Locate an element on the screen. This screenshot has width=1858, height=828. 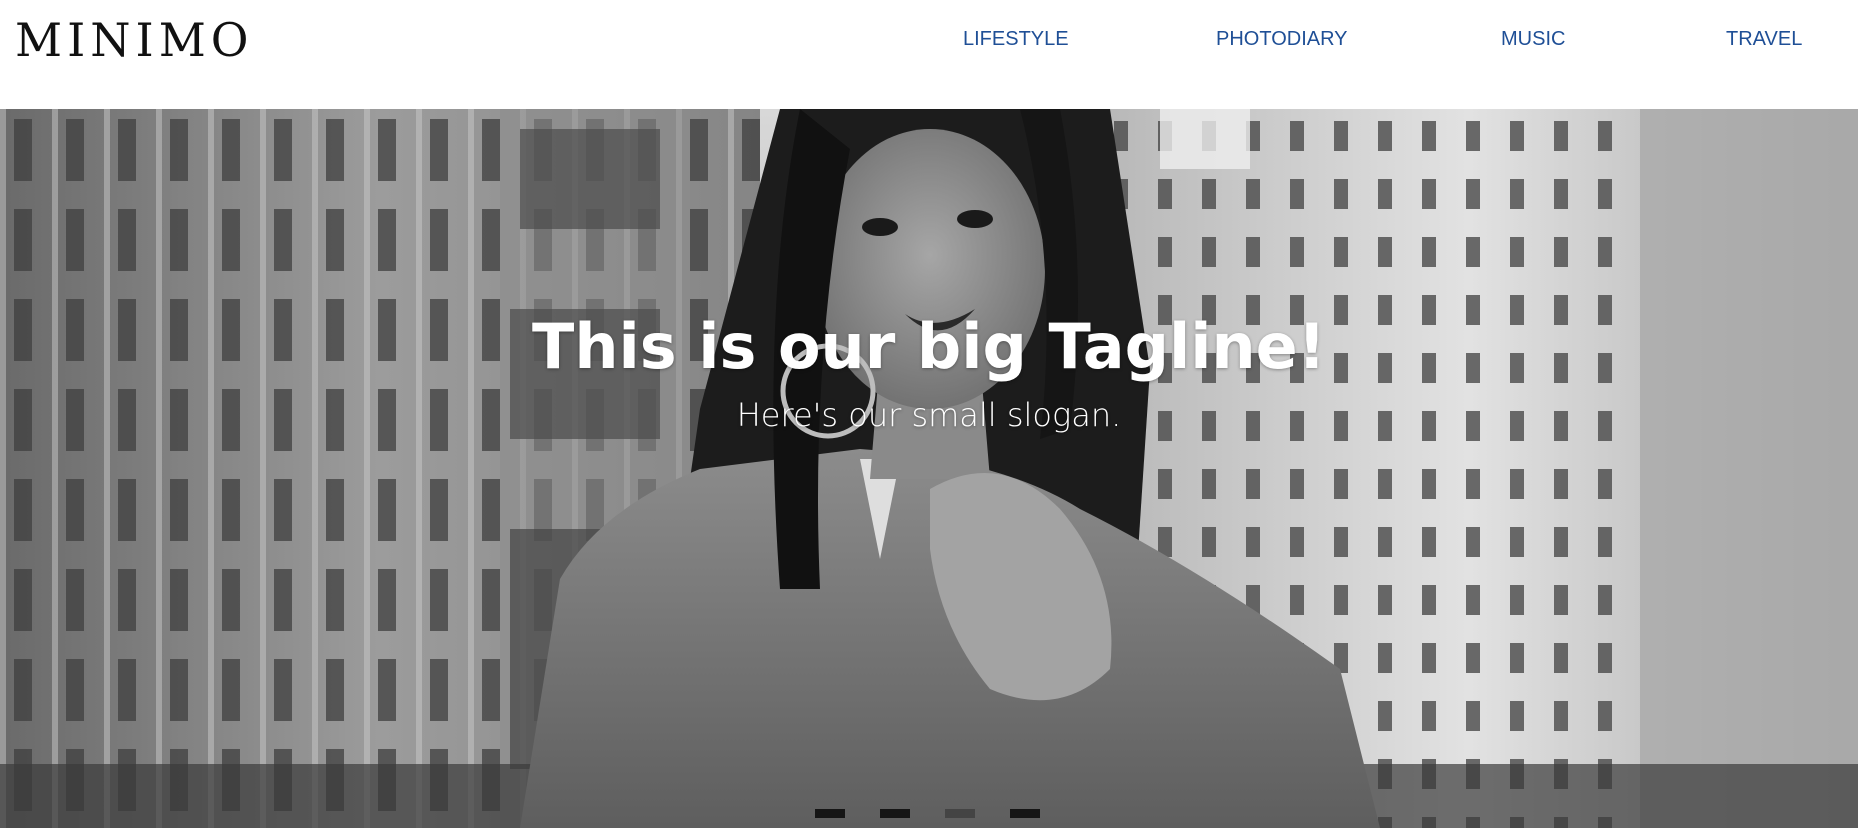
nav-link-lifestyle: LIFESTYLE is located at coordinates (1016, 39).